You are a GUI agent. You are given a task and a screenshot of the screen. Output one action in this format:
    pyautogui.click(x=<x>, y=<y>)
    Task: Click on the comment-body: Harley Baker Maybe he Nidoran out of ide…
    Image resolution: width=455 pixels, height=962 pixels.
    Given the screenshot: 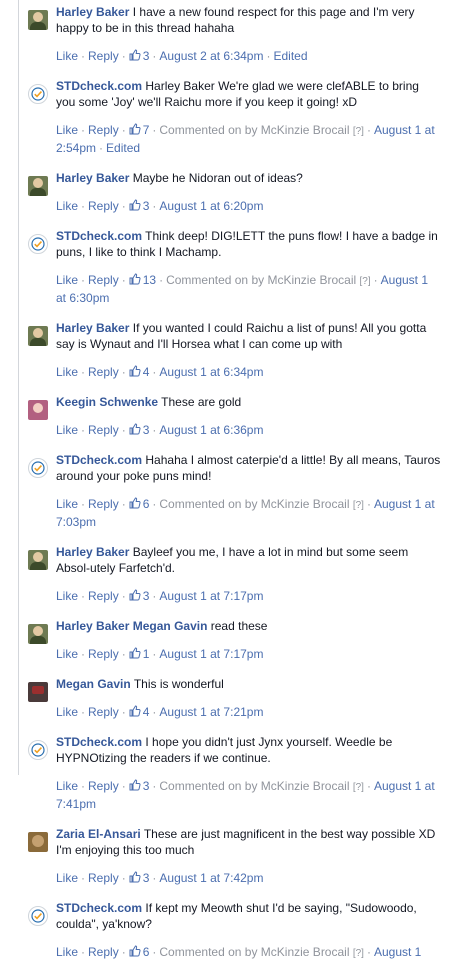 What is the action you would take?
    pyautogui.click(x=255, y=178)
    